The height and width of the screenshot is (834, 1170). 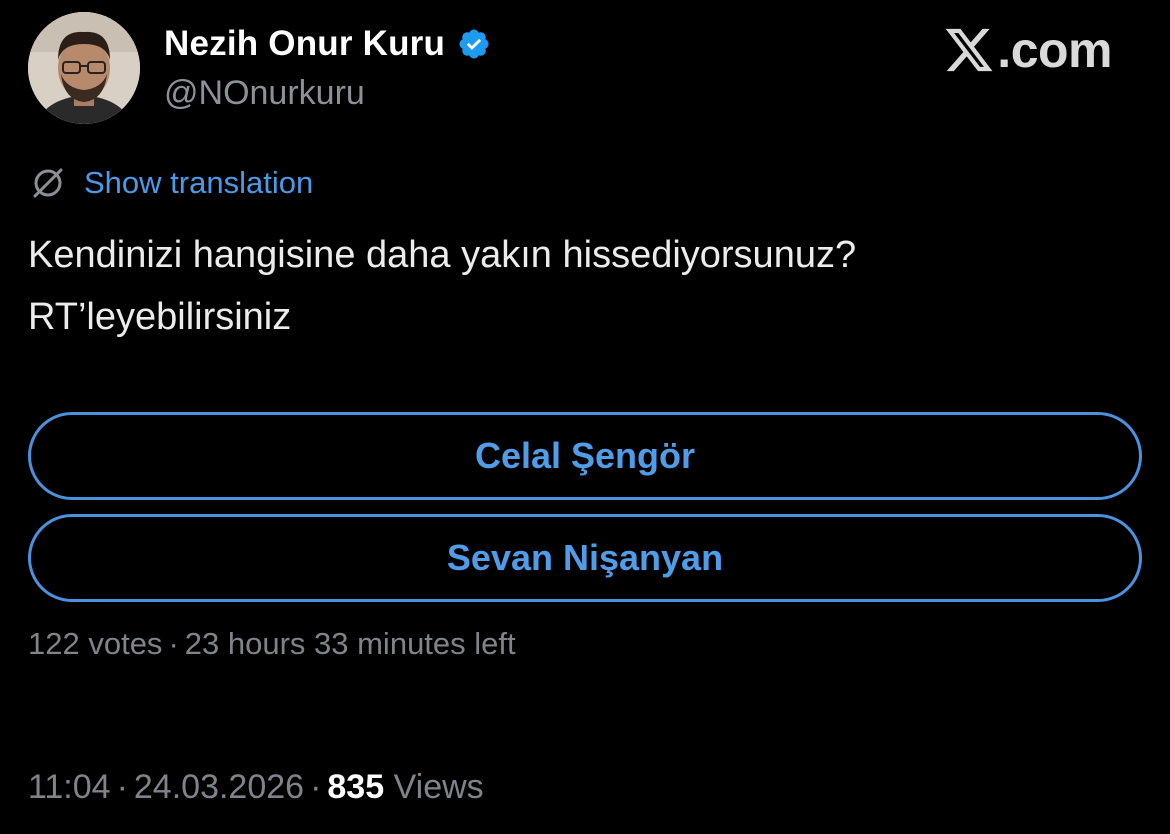 I want to click on poll-time-left: 23 hours 33 minutes left, so click(x=350, y=643).